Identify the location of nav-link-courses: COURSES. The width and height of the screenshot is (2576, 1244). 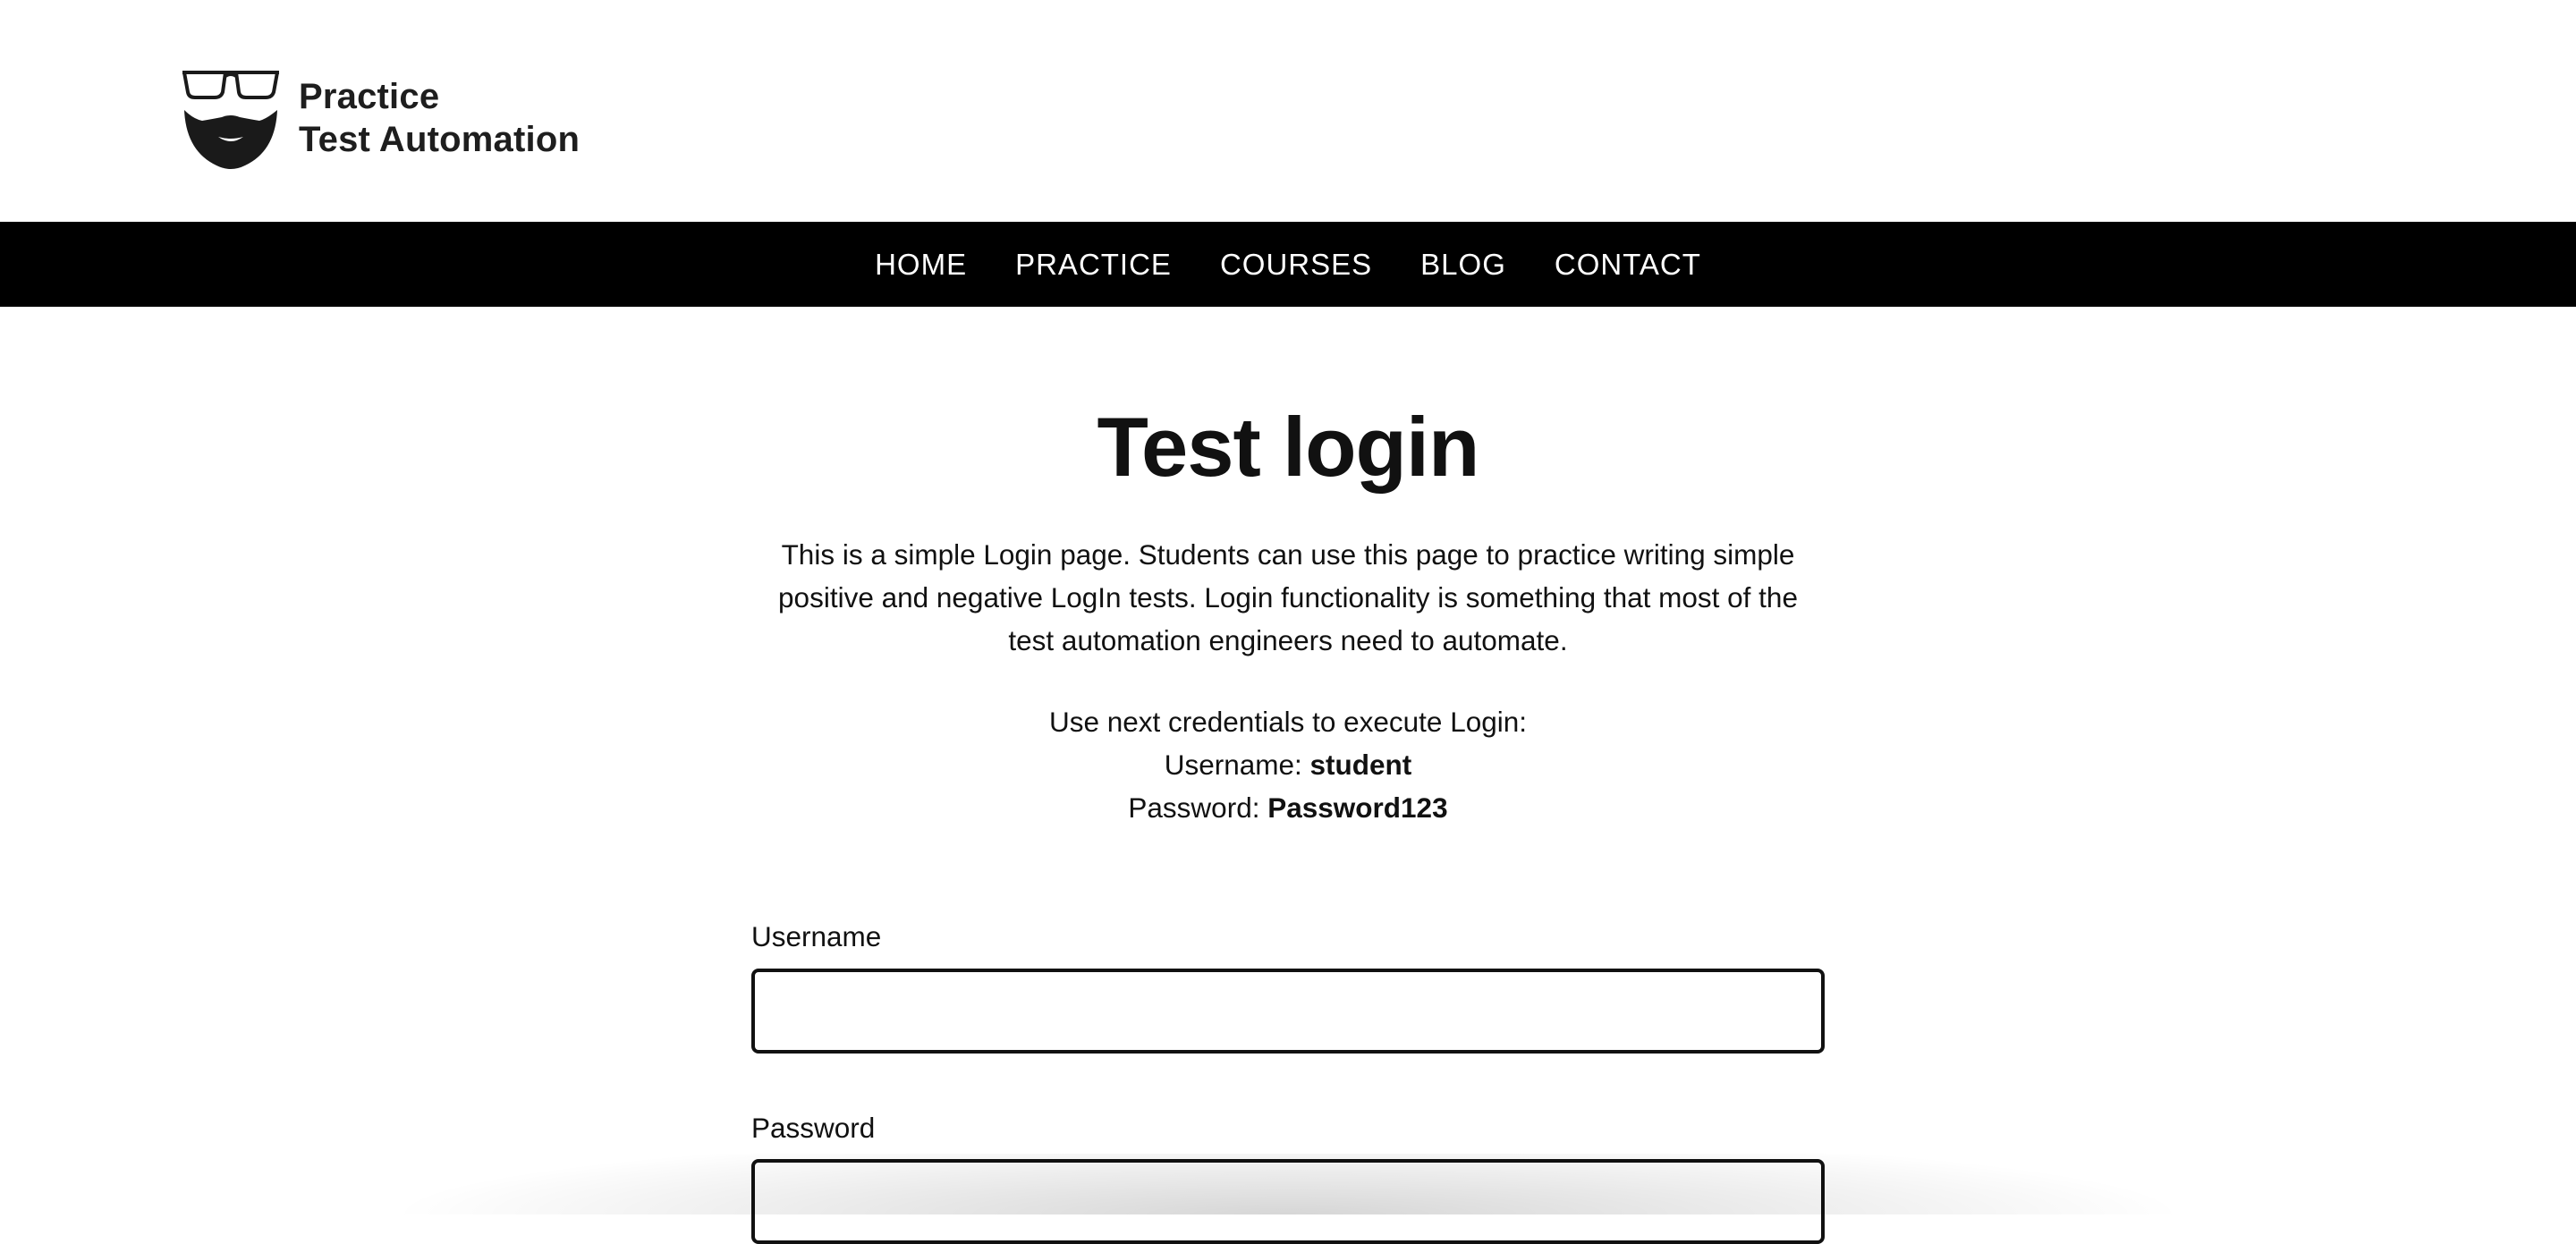
(1296, 264).